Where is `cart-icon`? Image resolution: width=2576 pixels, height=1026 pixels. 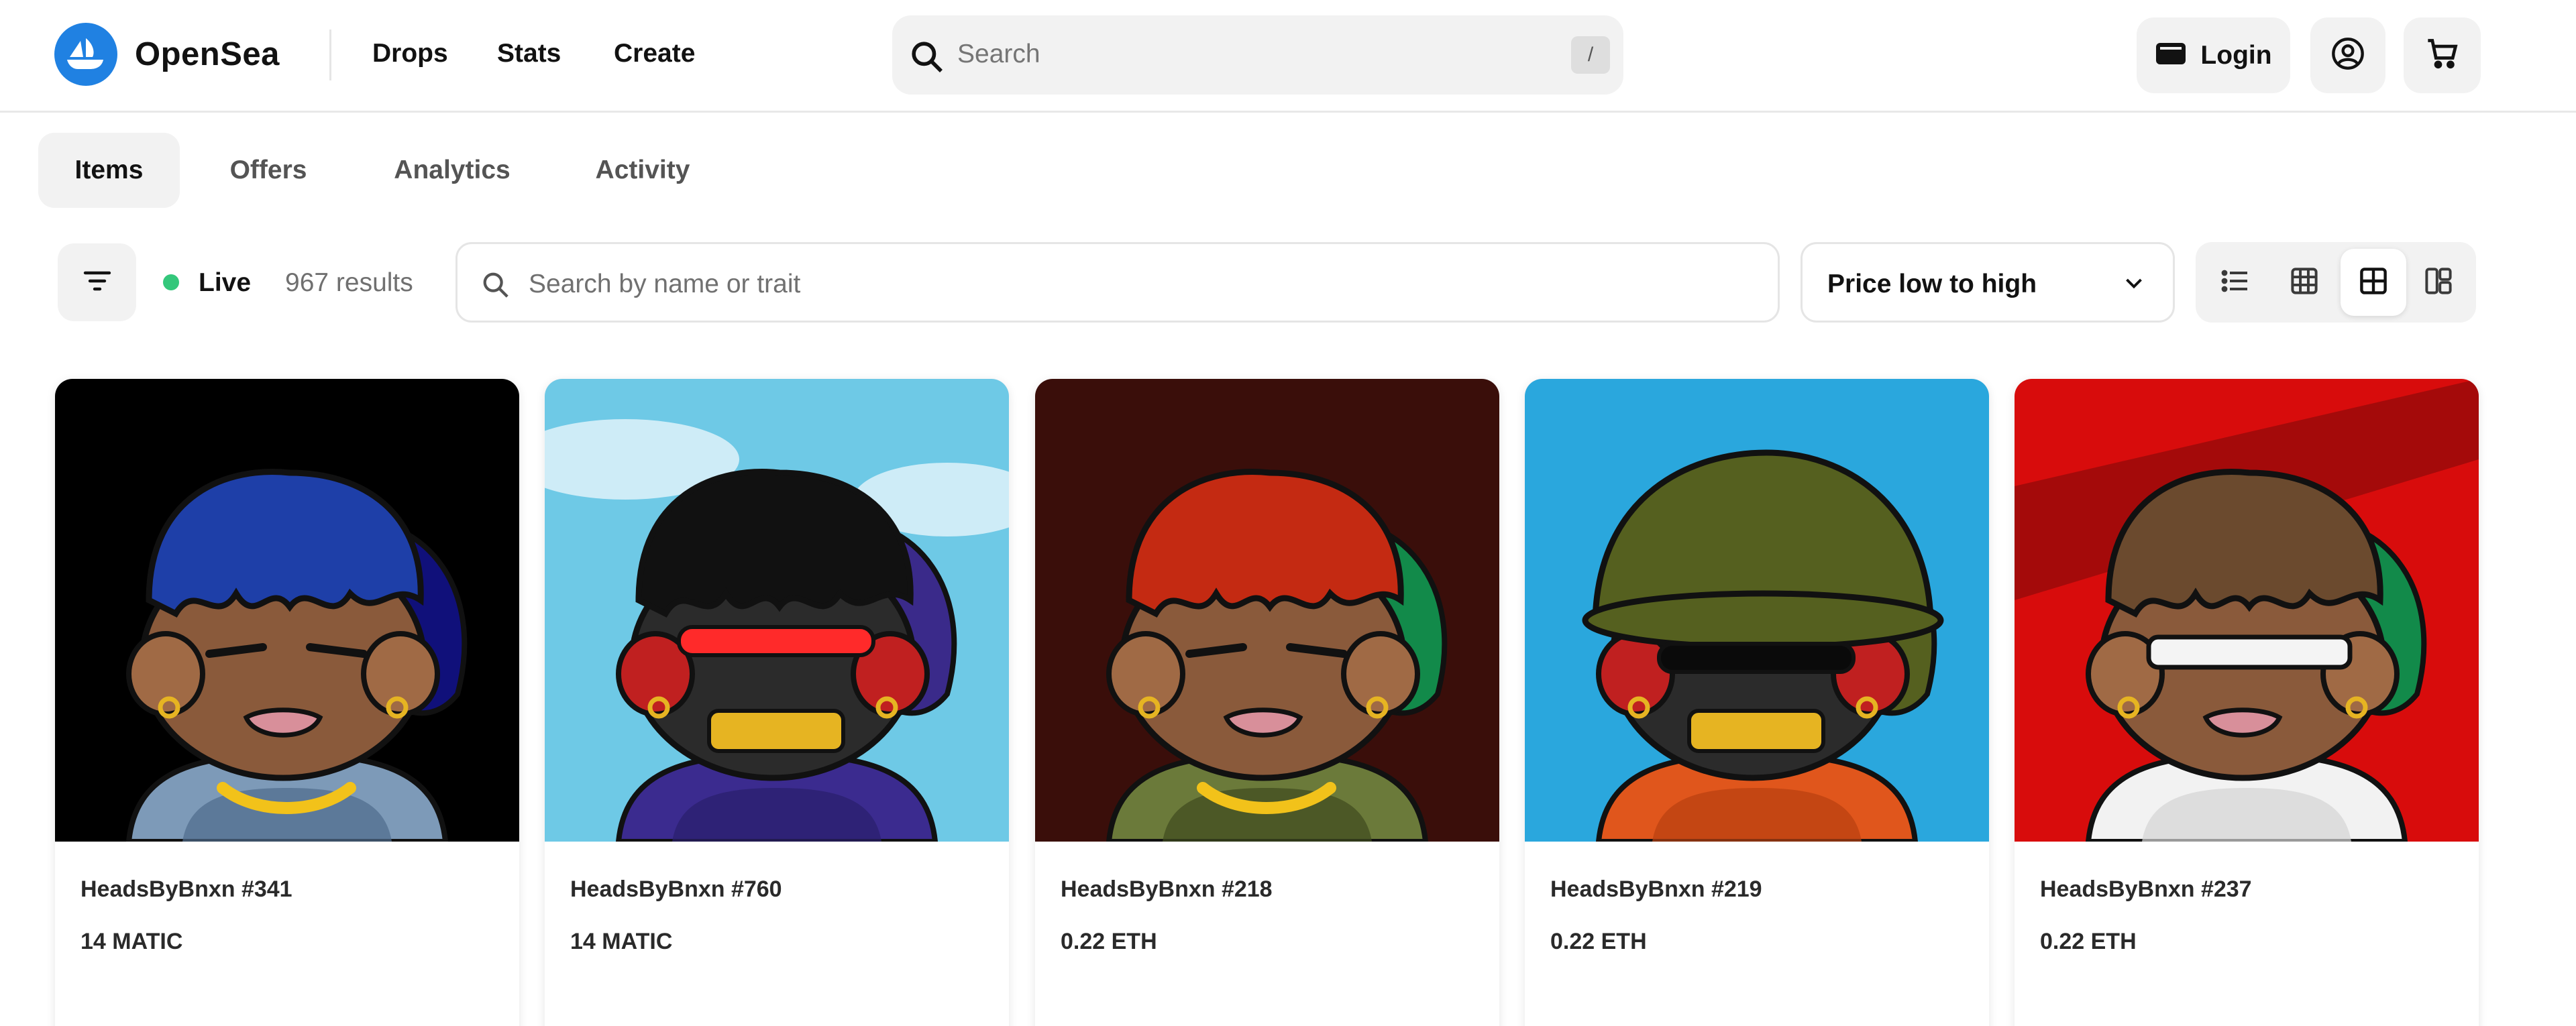
cart-icon is located at coordinates (2442, 55).